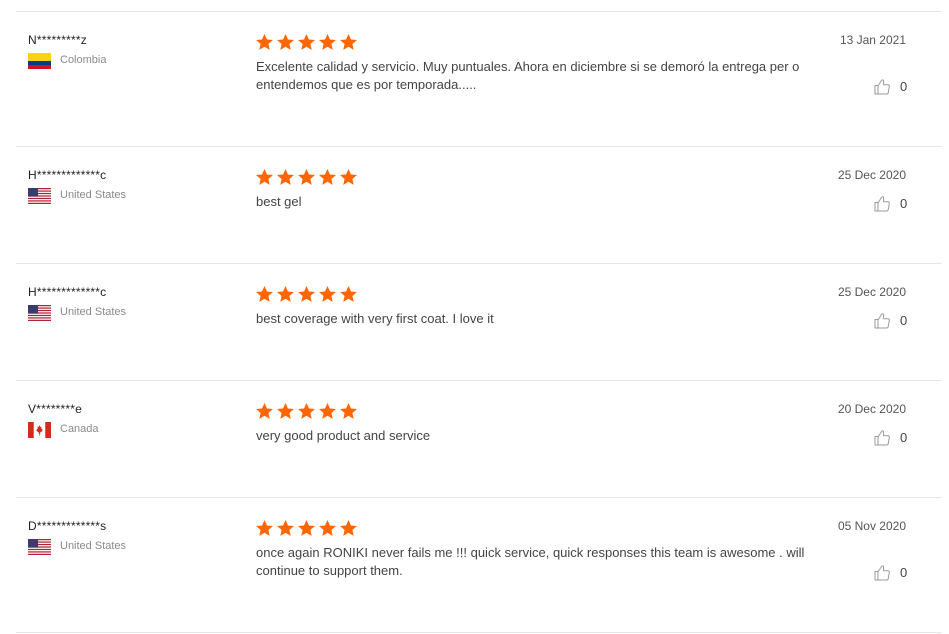 The width and height of the screenshot is (949, 634). Describe the element at coordinates (79, 429) in the screenshot. I see `reviewer-country: Canada` at that location.